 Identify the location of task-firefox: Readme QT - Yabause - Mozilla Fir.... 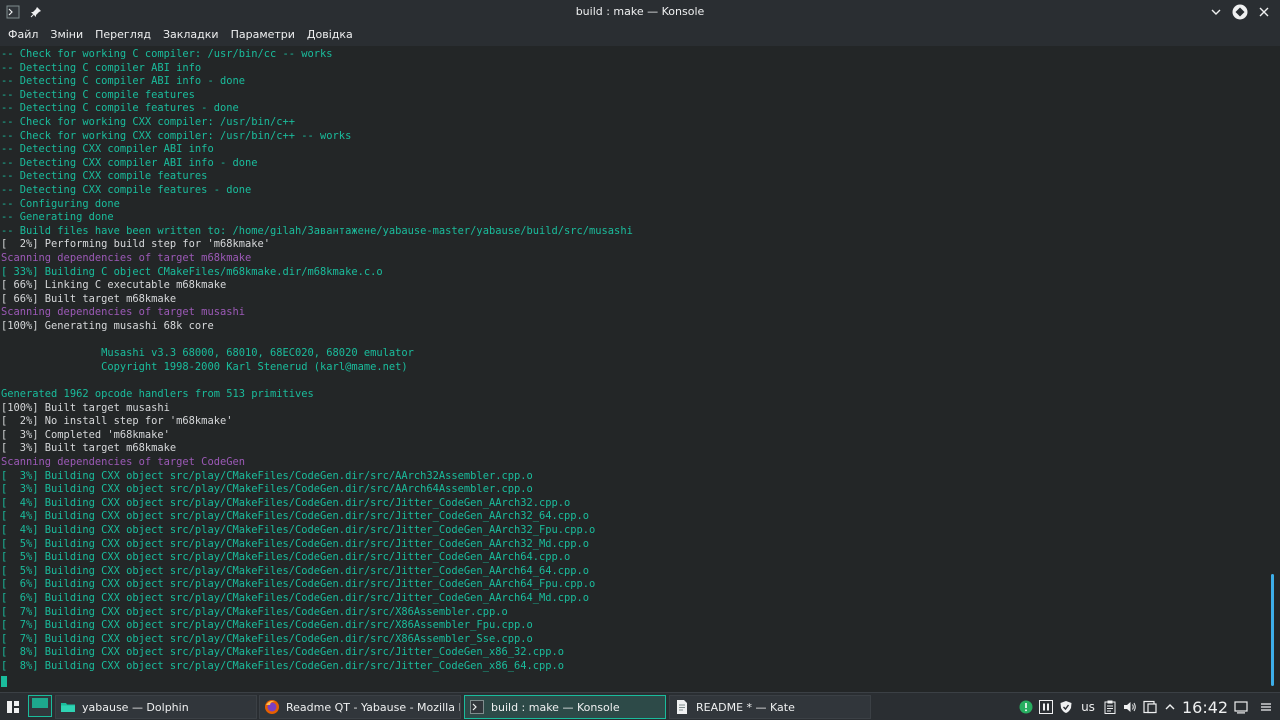
(360, 707).